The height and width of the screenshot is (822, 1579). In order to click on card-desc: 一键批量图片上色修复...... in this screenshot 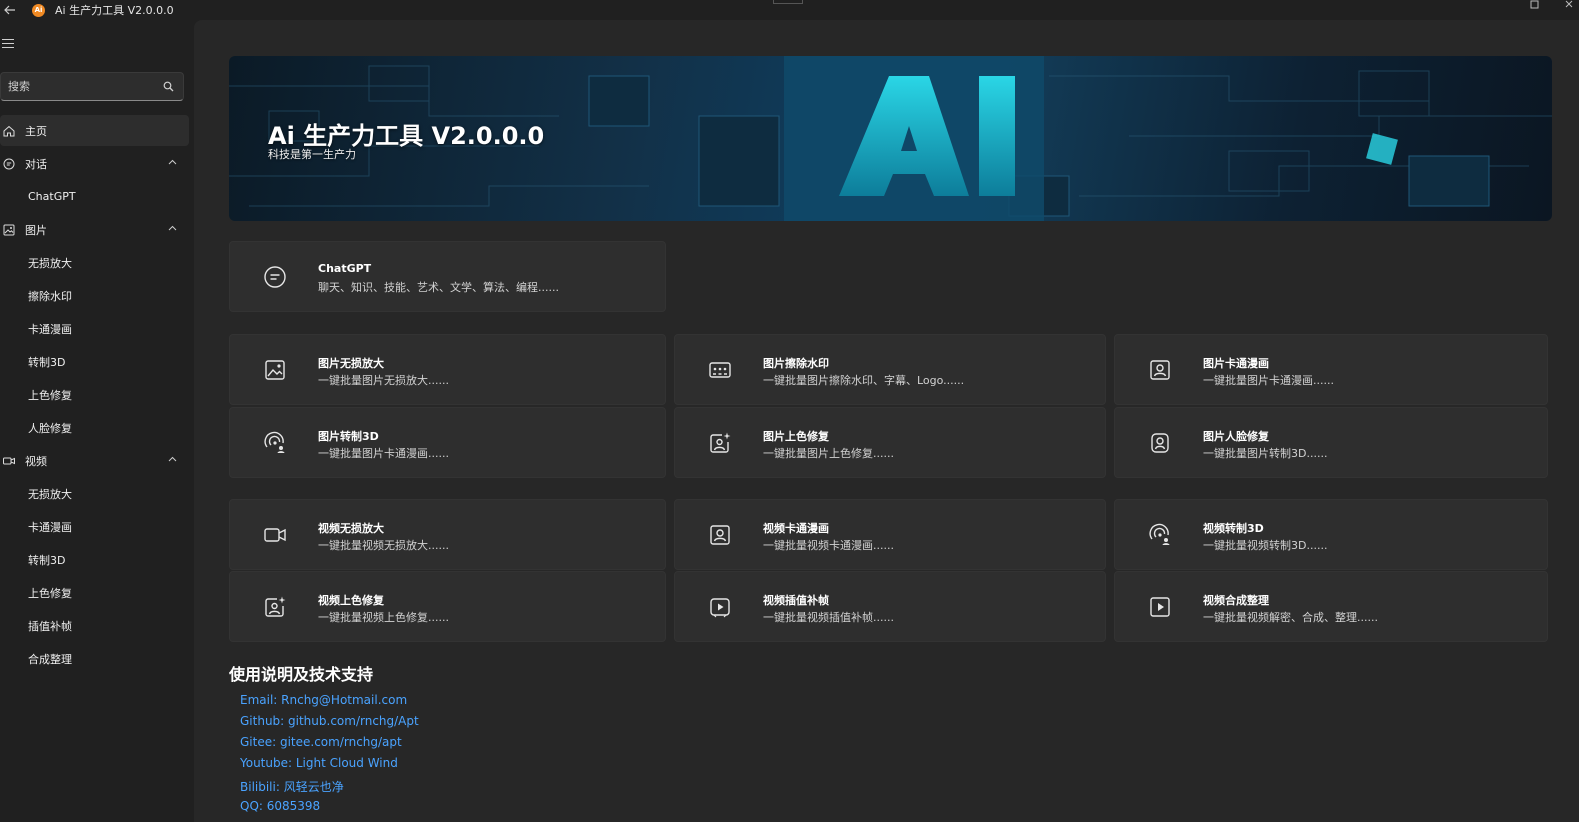, I will do `click(828, 453)`.